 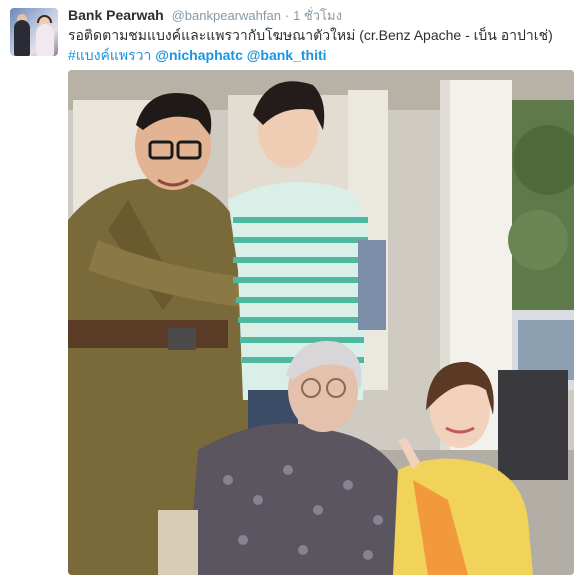 I want to click on display-name: Bank Pearwah, so click(x=116, y=15).